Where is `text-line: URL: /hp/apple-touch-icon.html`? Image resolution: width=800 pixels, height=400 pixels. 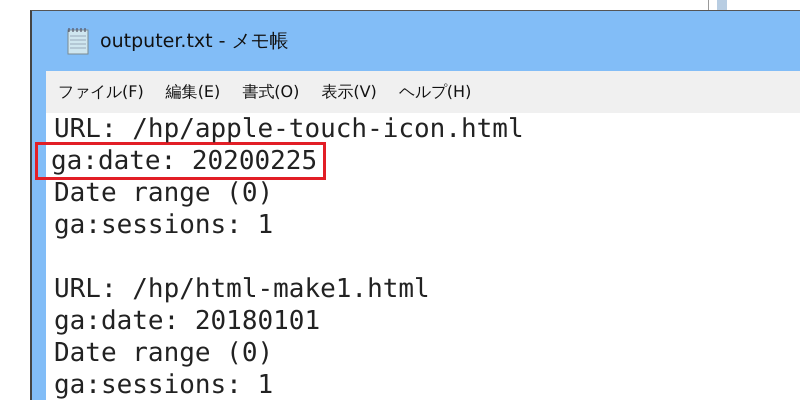 text-line: URL: /hp/apple-touch-icon.html is located at coordinates (289, 129).